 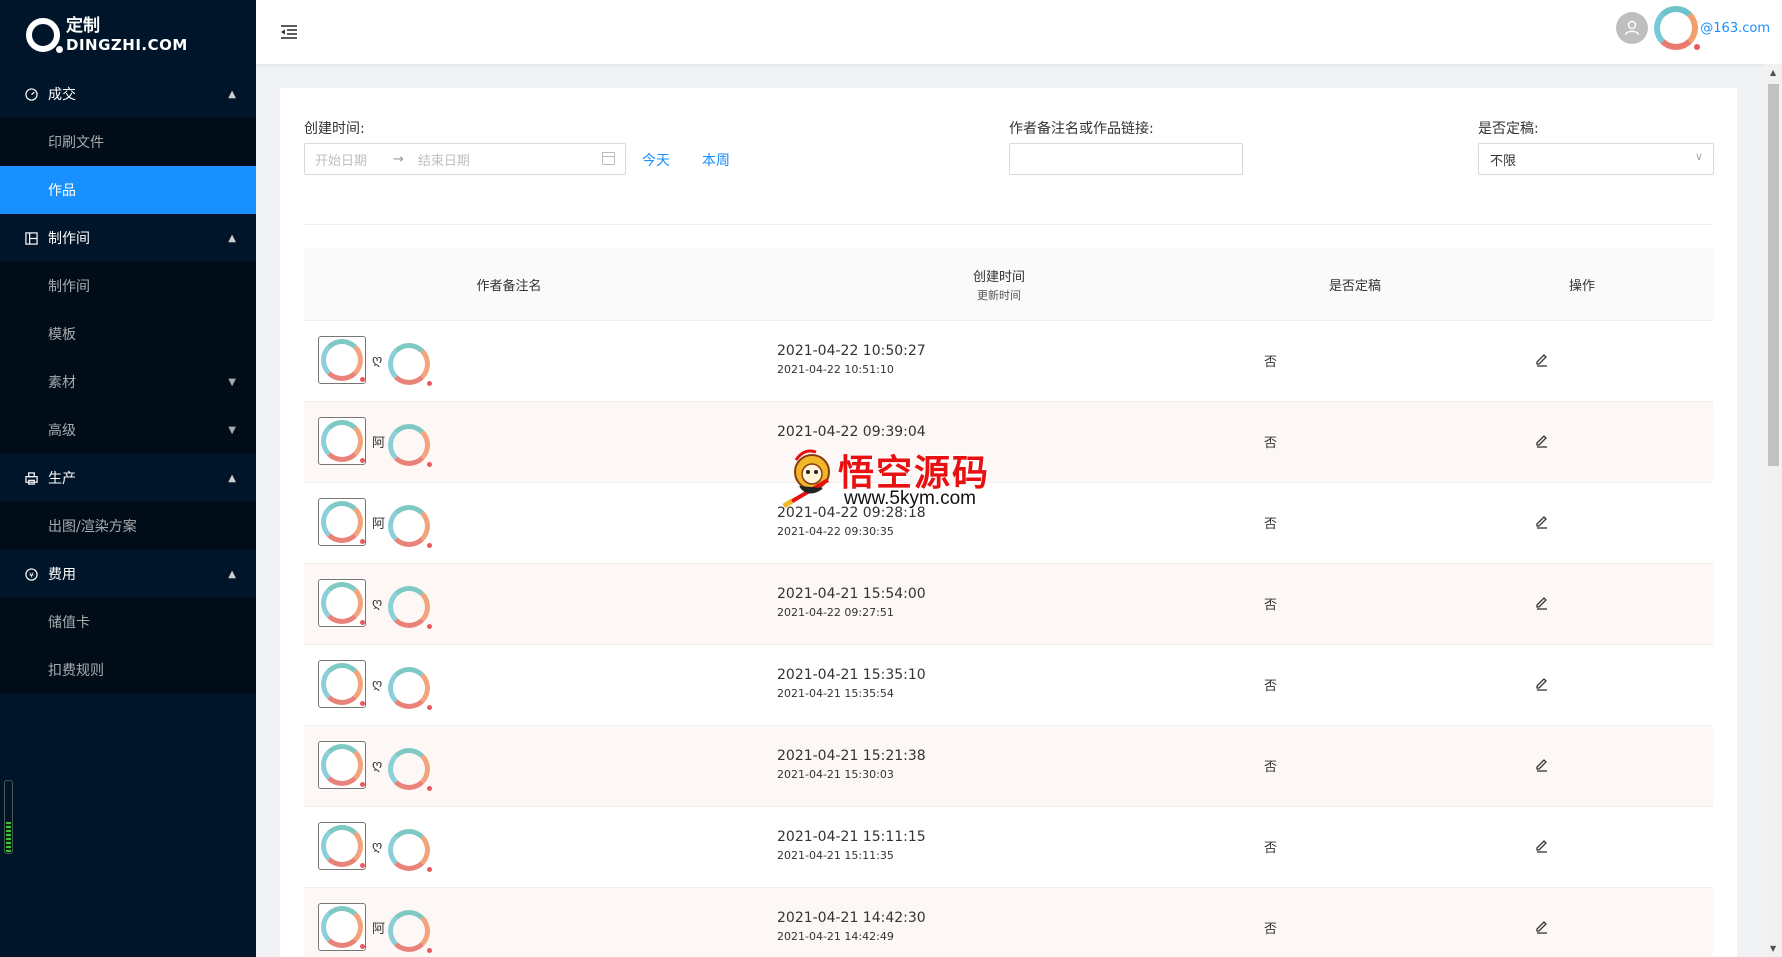 I want to click on column-ops: 操作, so click(x=1582, y=284).